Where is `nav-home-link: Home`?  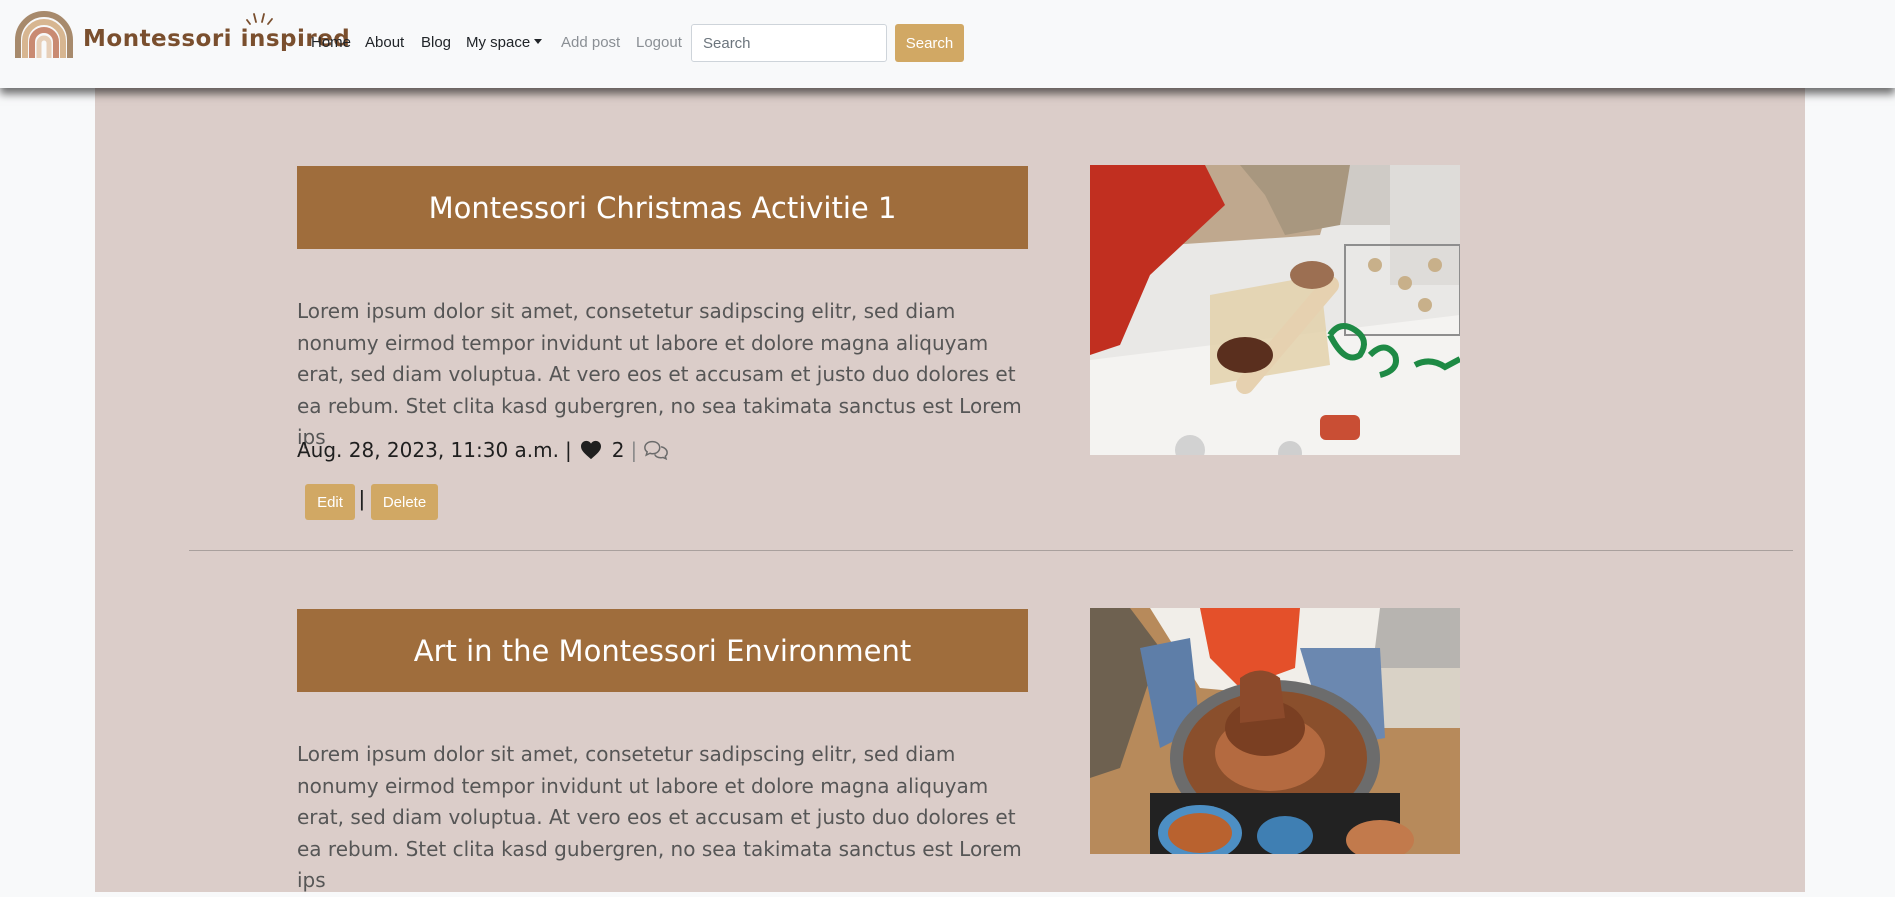
nav-home-link: Home is located at coordinates (331, 42).